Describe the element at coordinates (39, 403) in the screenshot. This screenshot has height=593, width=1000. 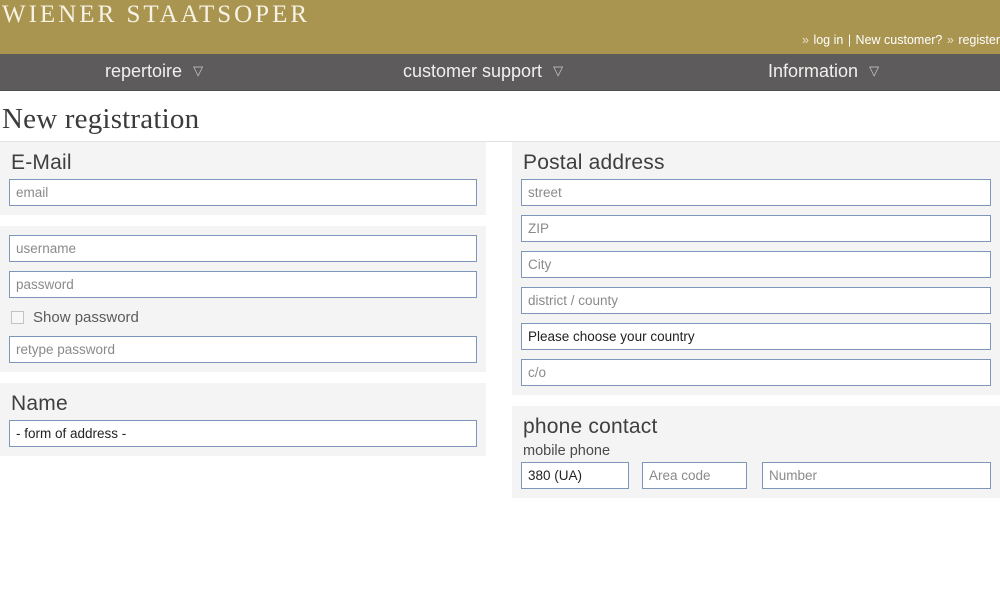
I see `name-section-heading: Name` at that location.